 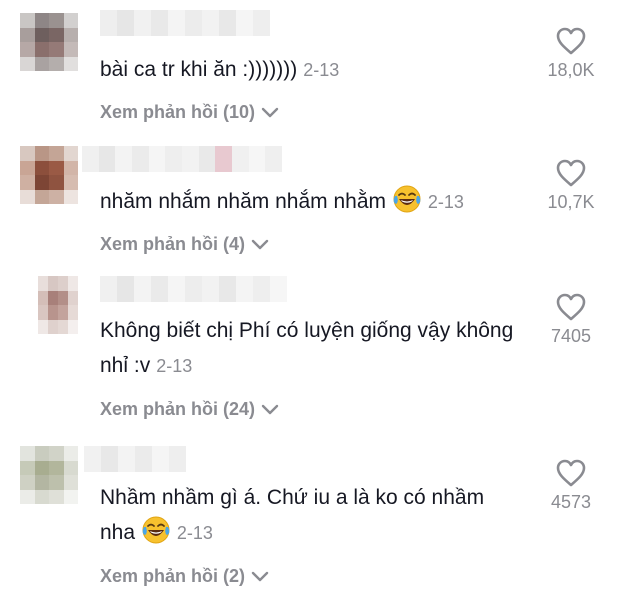 I want to click on like-count: 10,7K, so click(x=571, y=202).